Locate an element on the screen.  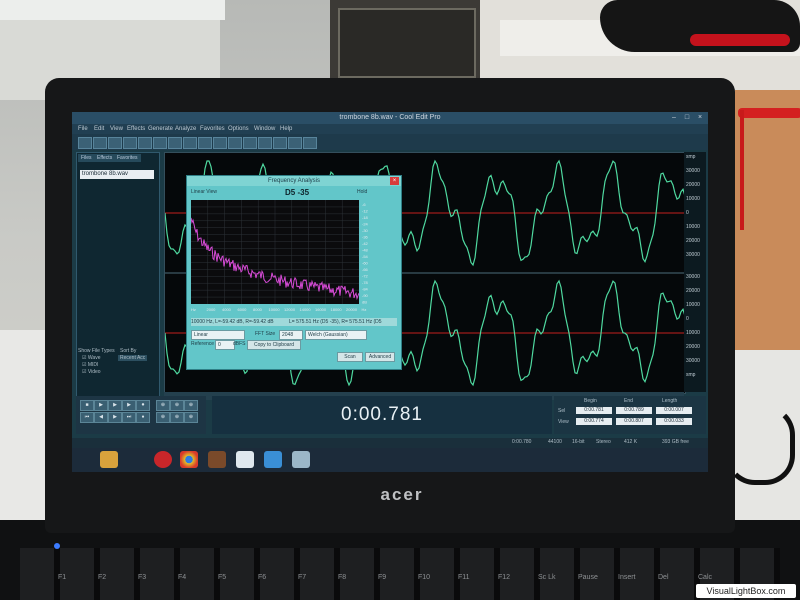
readout-left: 10000 Hz, L=-59.42 dB, R=-59.42 dB is located at coordinates (232, 322).